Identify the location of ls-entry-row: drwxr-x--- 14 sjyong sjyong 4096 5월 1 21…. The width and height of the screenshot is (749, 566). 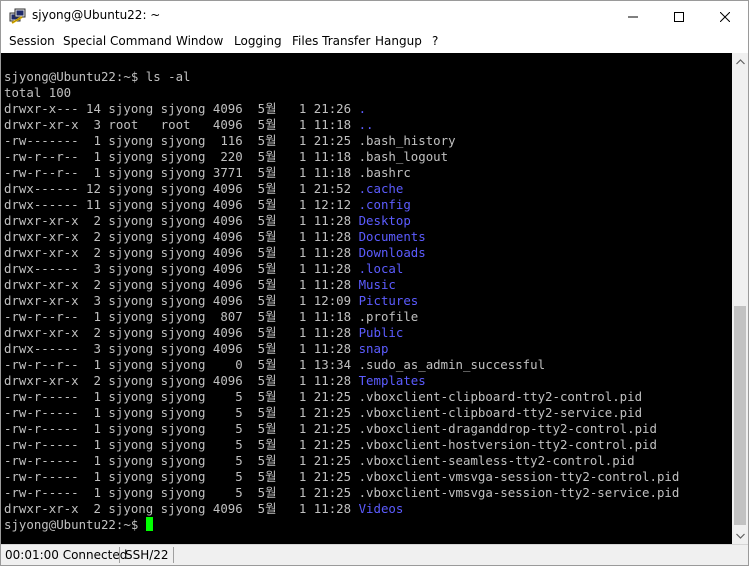
(185, 109).